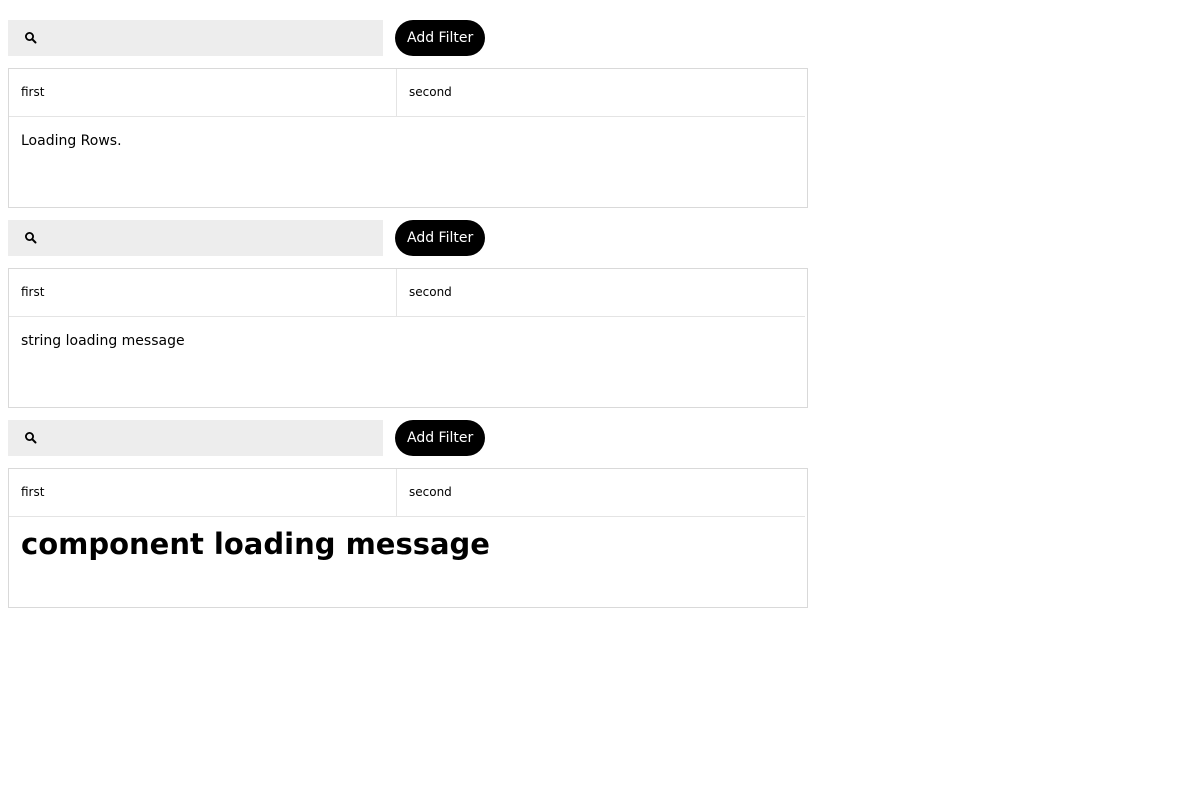 The height and width of the screenshot is (800, 1200). I want to click on data-grid: first second string loading message, so click(408, 338).